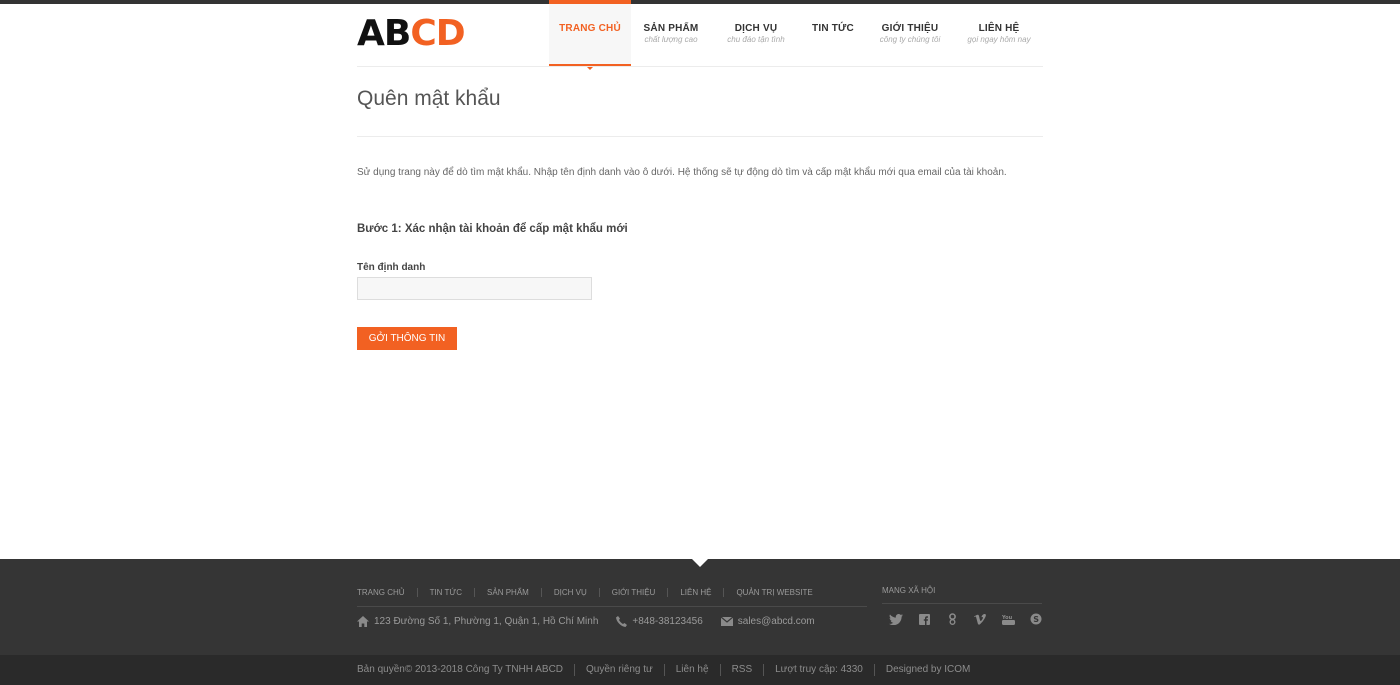 The height and width of the screenshot is (685, 1400). Describe the element at coordinates (980, 619) in the screenshot. I see `vimeo-icon` at that location.